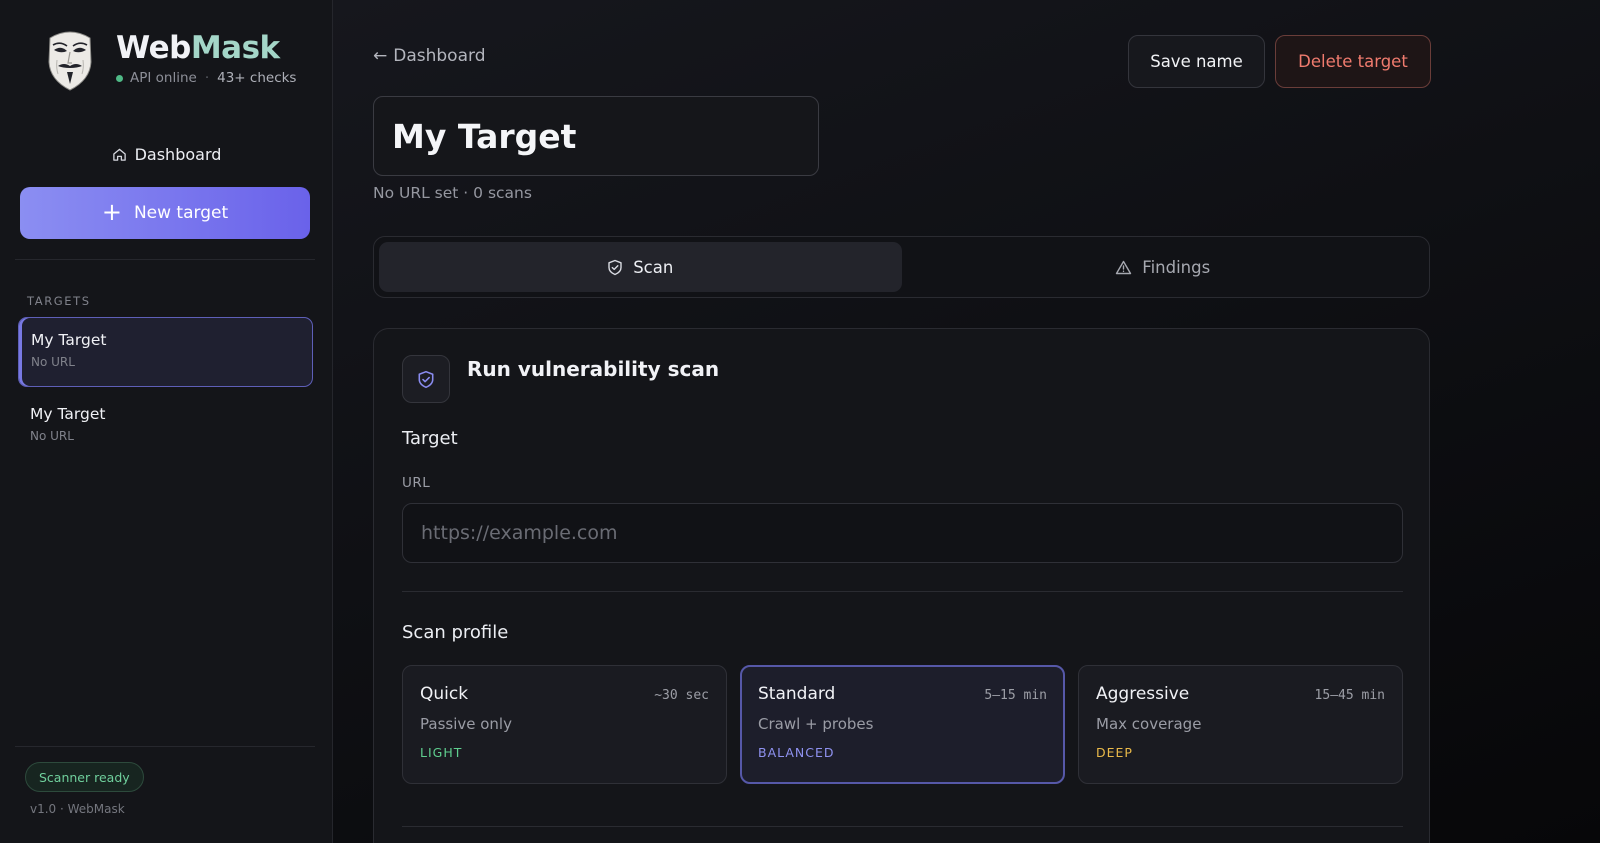  Describe the element at coordinates (455, 632) in the screenshot. I see `scan-profile-heading: Scan profile` at that location.